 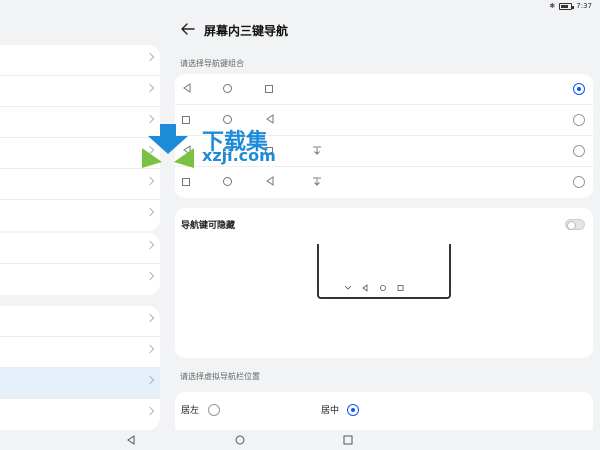 What do you see at coordinates (190, 411) in the screenshot?
I see `position-left-label: 居左` at bounding box center [190, 411].